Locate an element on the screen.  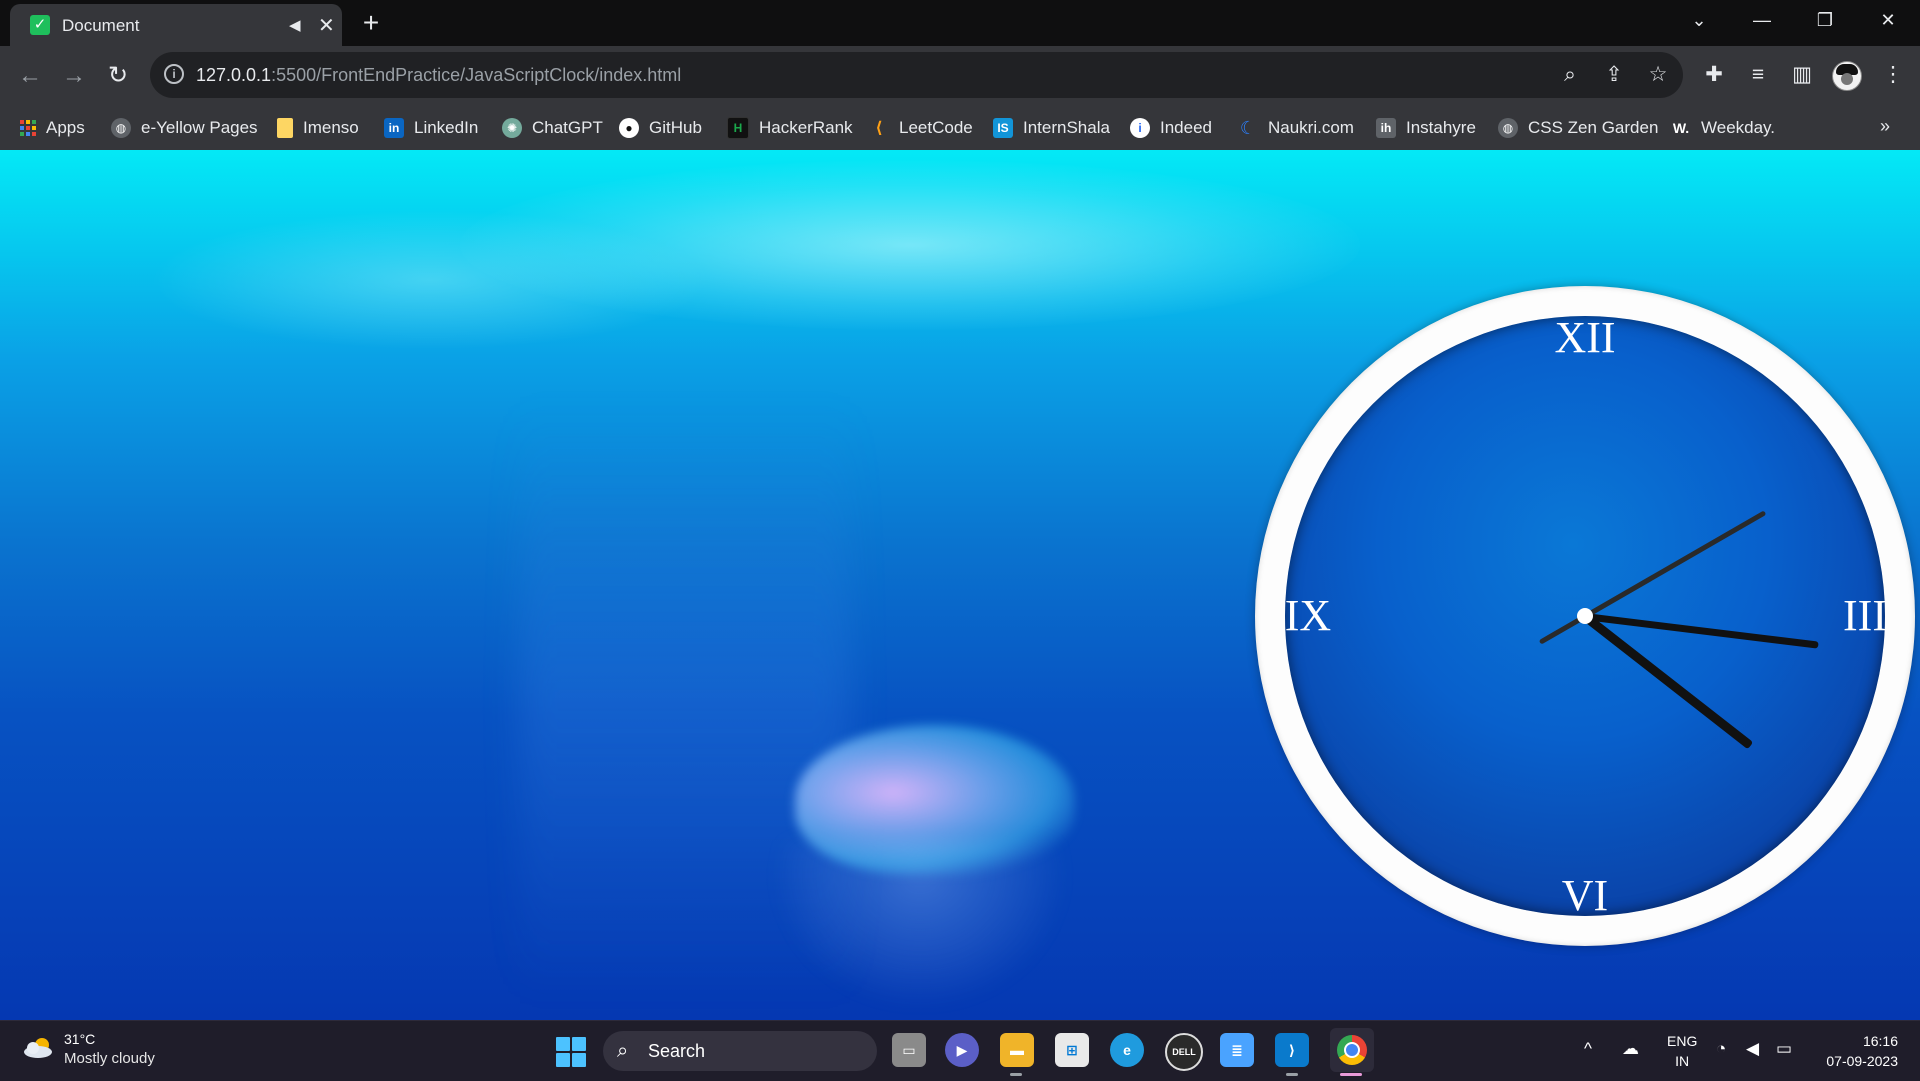
bookmark-chatgpt: ✺ ChatGPT is located at coordinates (552, 128).